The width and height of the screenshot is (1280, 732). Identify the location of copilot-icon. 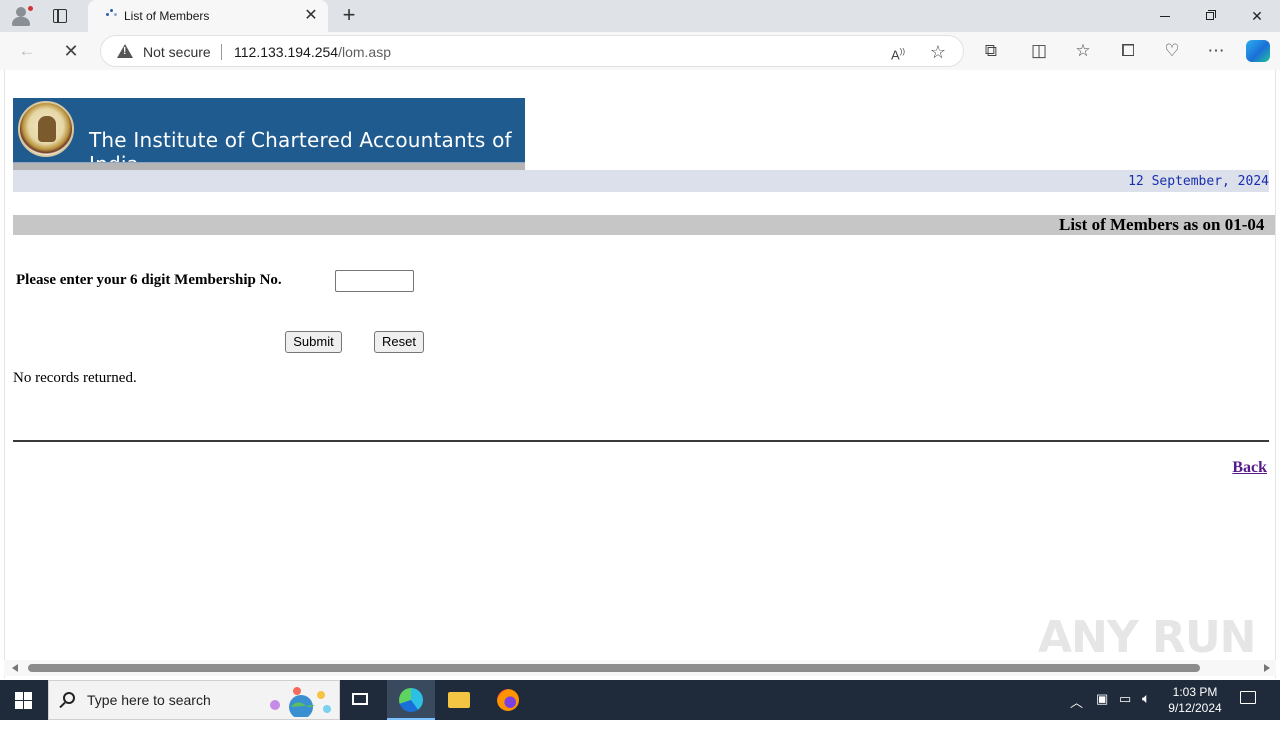
(1258, 51).